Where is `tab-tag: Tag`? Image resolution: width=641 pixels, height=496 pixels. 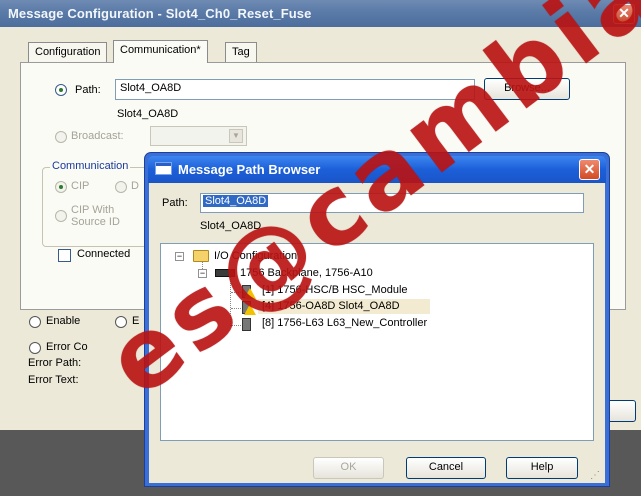
tab-tag: Tag is located at coordinates (241, 52).